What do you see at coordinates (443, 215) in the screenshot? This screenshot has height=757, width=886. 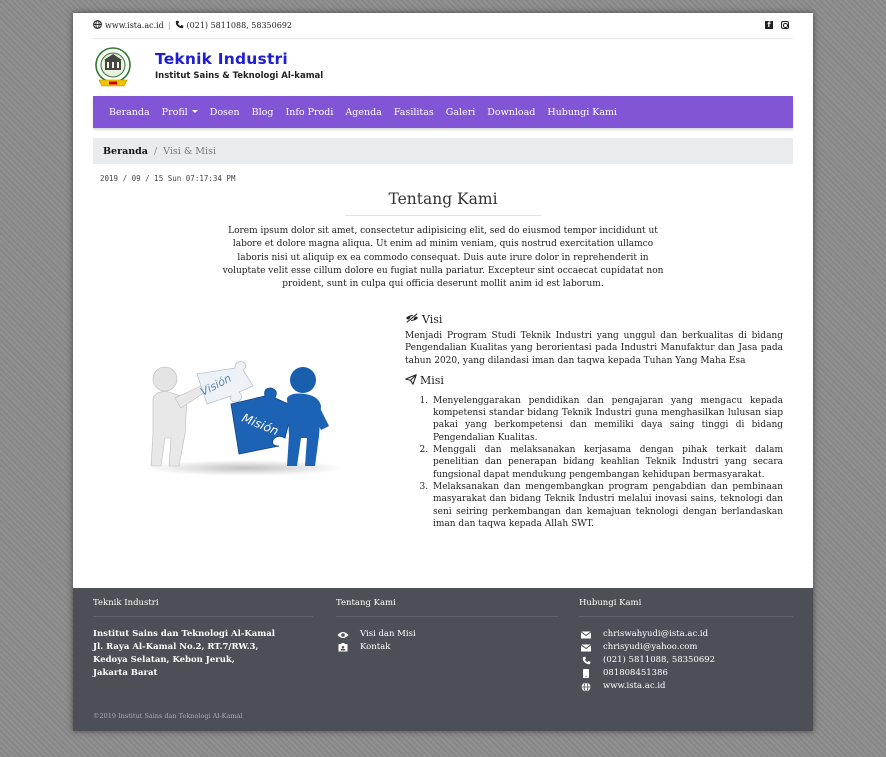 I see `title-divider` at bounding box center [443, 215].